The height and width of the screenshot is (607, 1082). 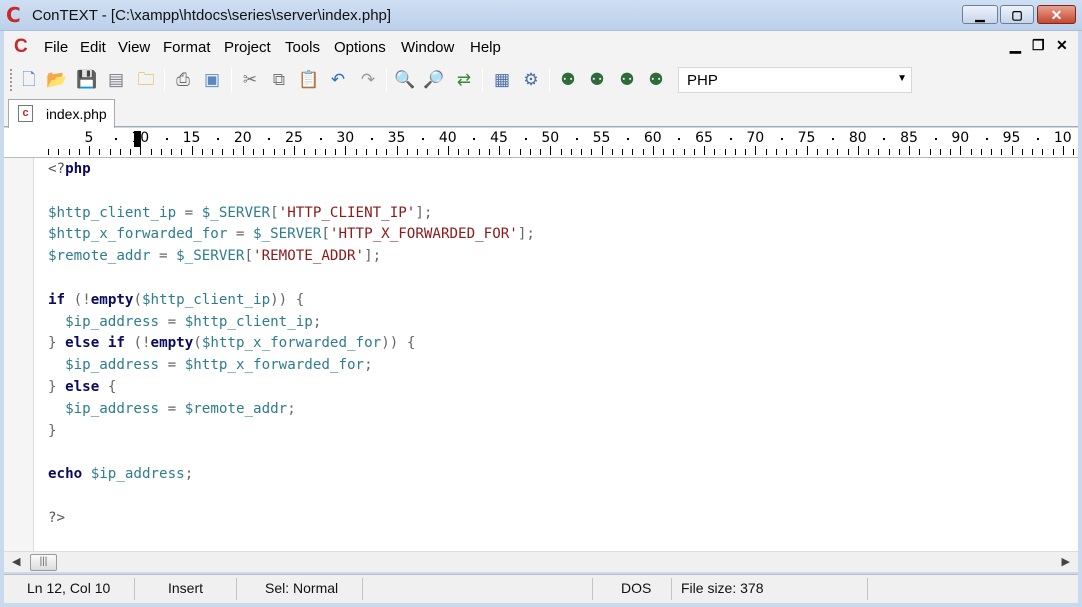 What do you see at coordinates (291, 410) in the screenshot?
I see `code-line: $ip_address = $remote_addr;` at bounding box center [291, 410].